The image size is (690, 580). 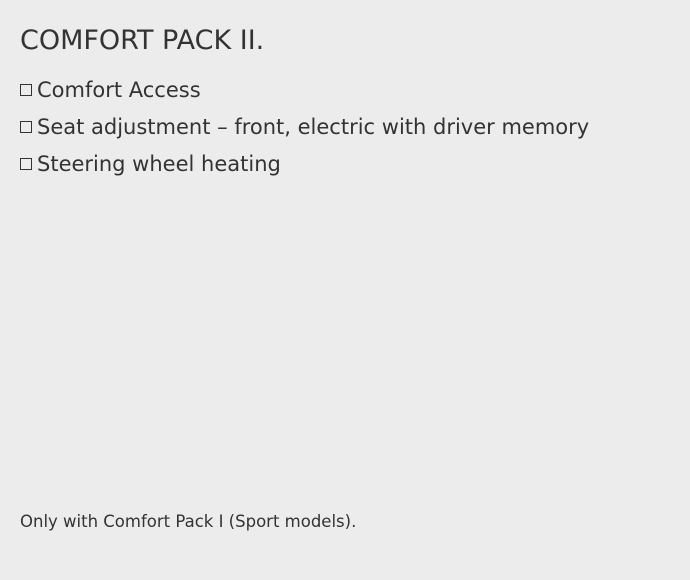 I want to click on feature-label: Steering wheel heating, so click(x=159, y=163).